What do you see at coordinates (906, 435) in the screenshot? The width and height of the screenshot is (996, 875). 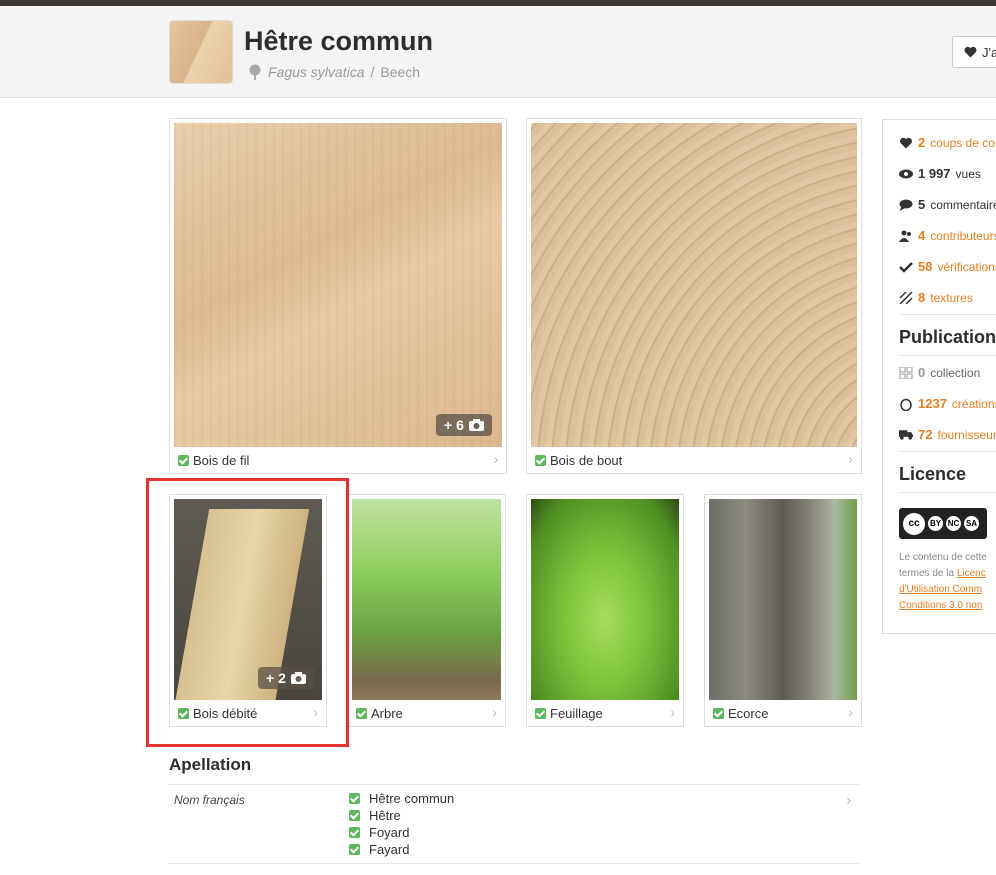 I see `truck-icon` at bounding box center [906, 435].